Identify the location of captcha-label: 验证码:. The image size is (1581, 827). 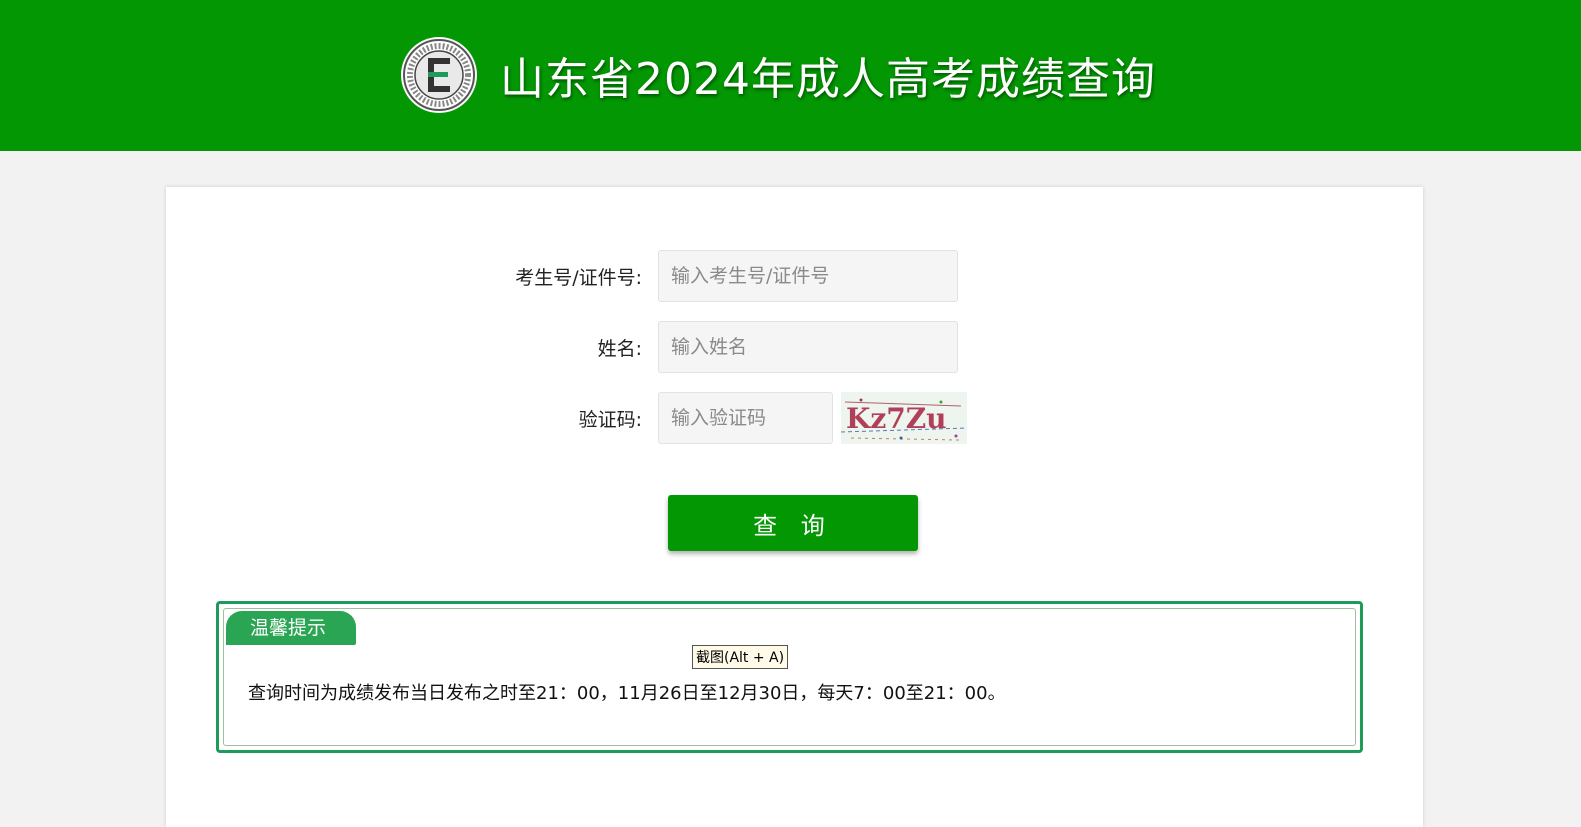
(610, 419).